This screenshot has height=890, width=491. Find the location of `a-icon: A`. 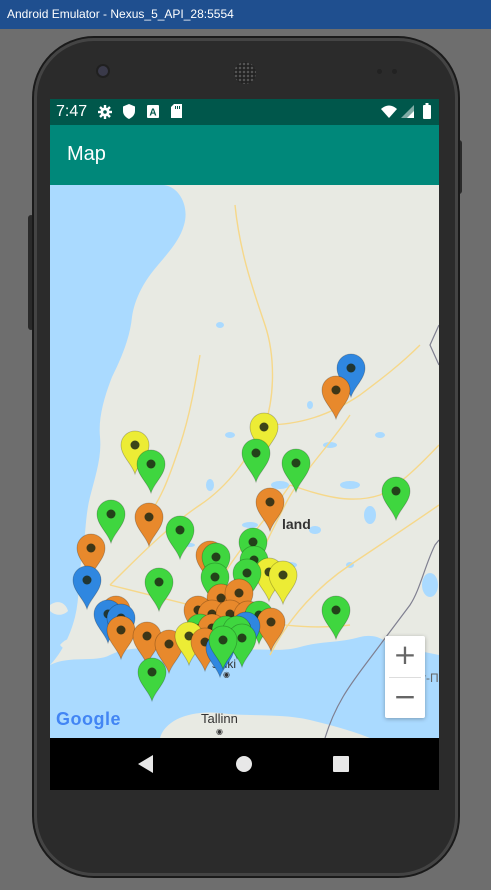

a-icon: A is located at coordinates (153, 111).